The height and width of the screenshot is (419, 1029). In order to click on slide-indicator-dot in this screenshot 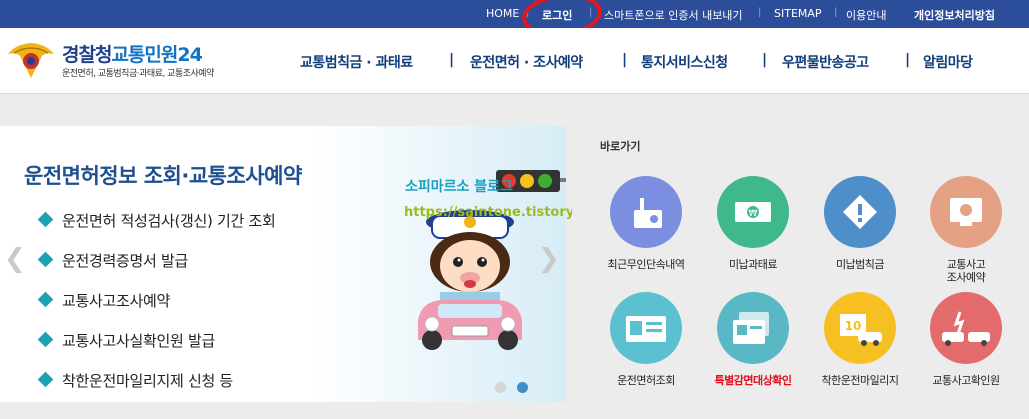, I will do `click(500, 387)`.